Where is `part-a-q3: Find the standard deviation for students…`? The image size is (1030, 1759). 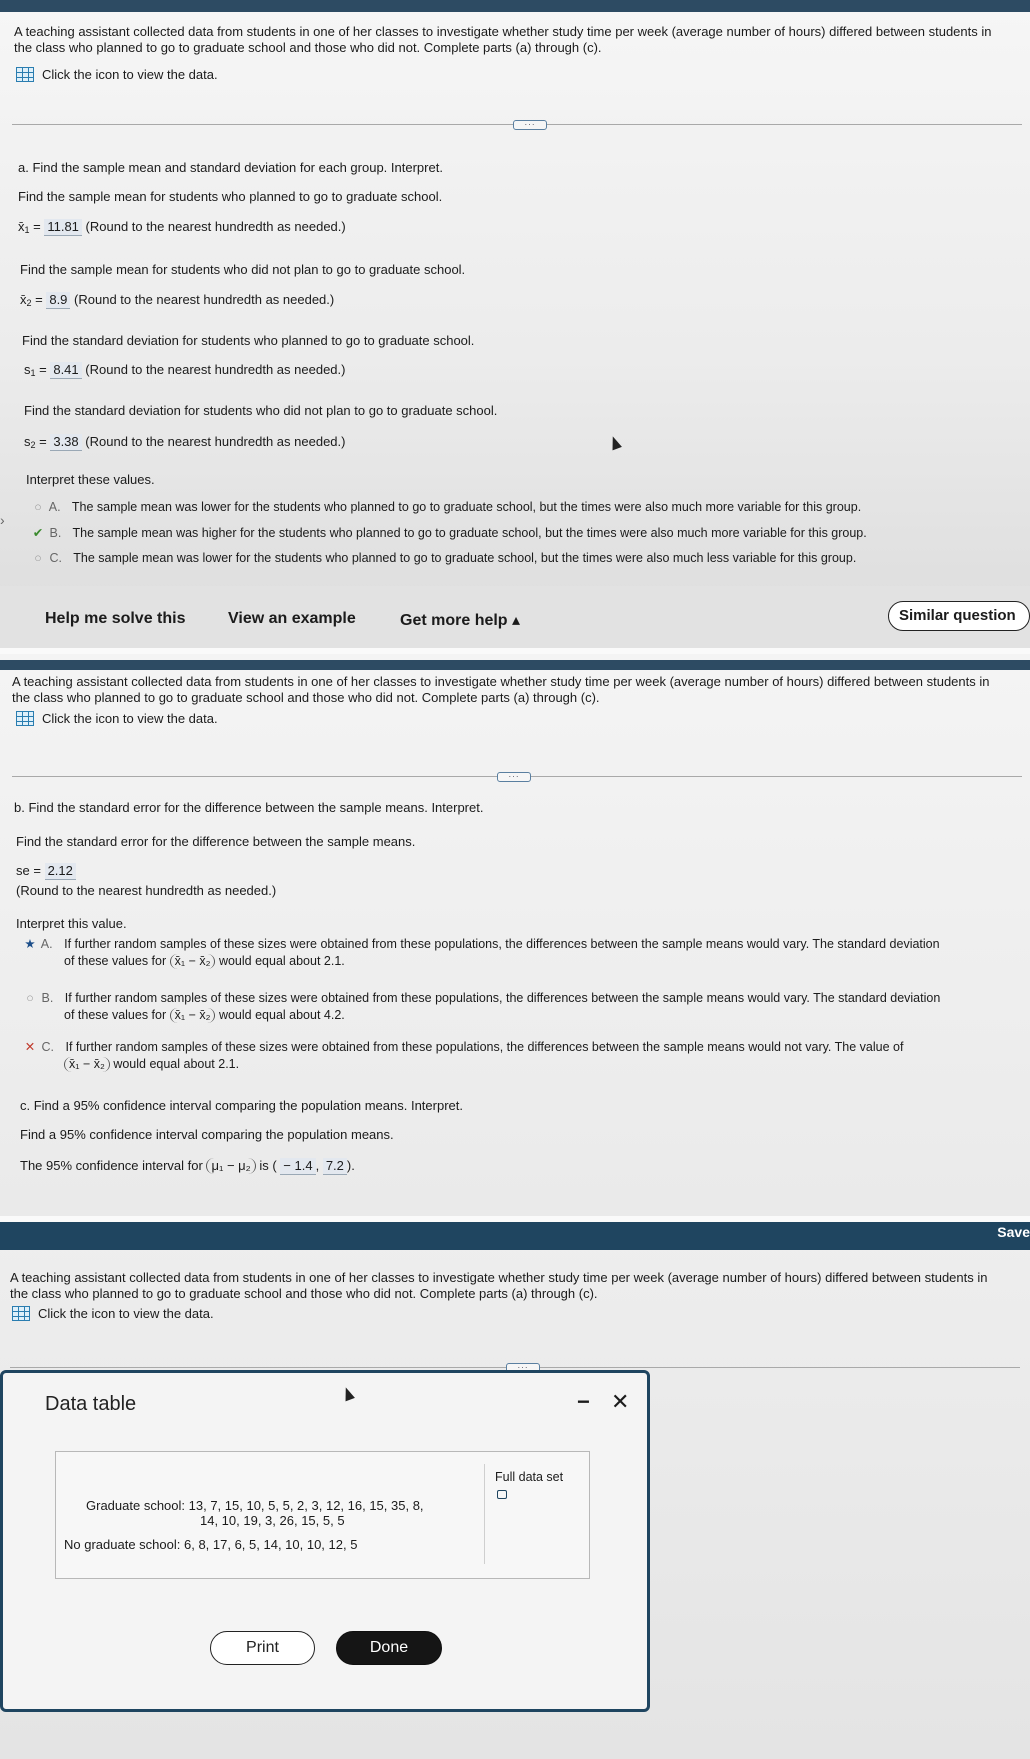 part-a-q3: Find the standard deviation for students… is located at coordinates (248, 340).